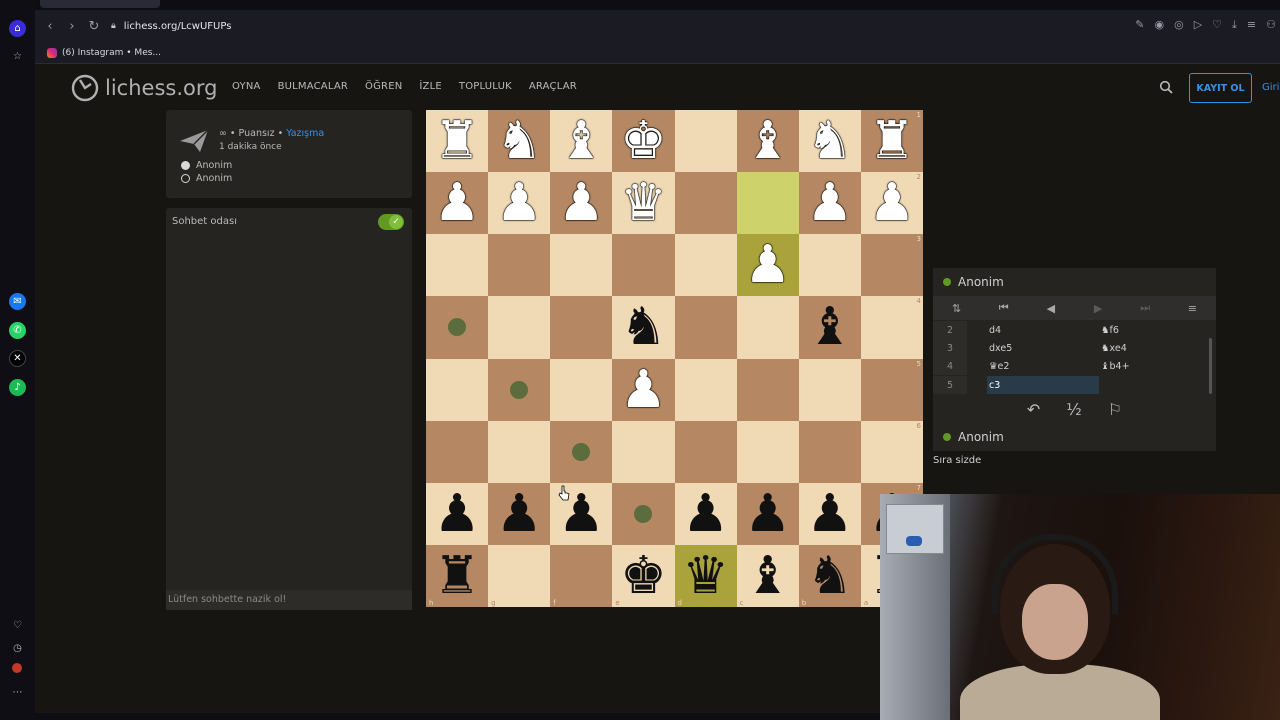  What do you see at coordinates (981, 282) in the screenshot?
I see `opponent-name: Anonim` at bounding box center [981, 282].